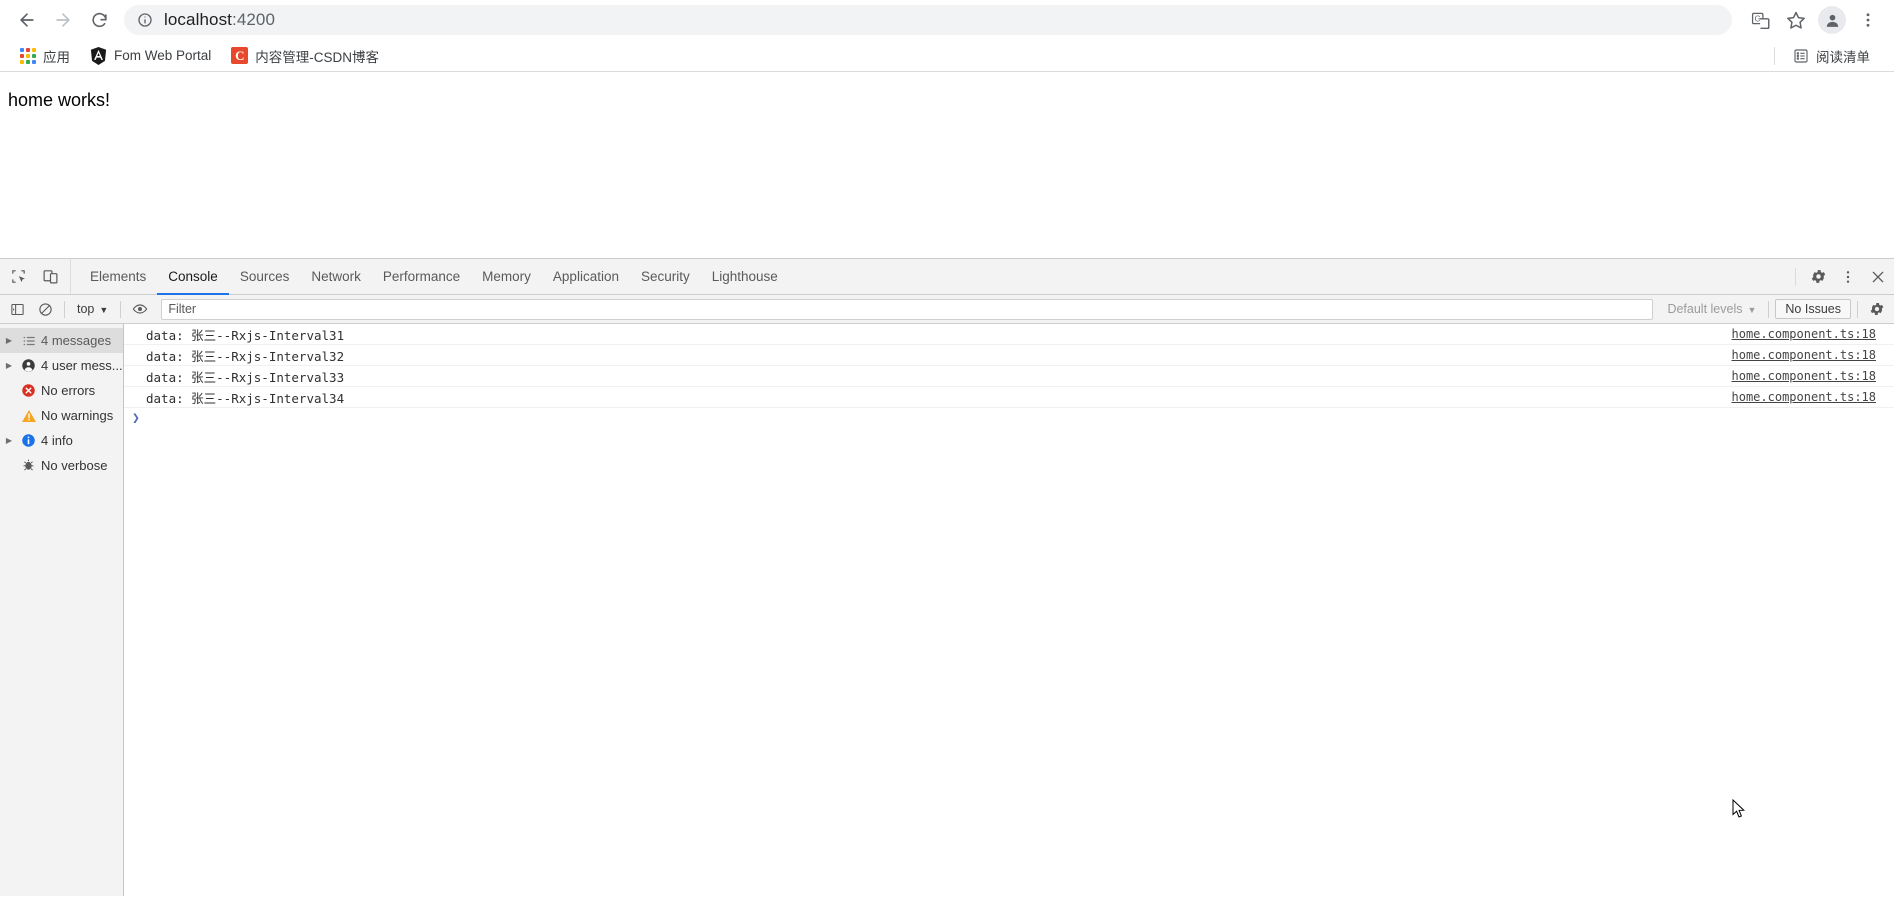  I want to click on console-settings-gear-icon, so click(1877, 309).